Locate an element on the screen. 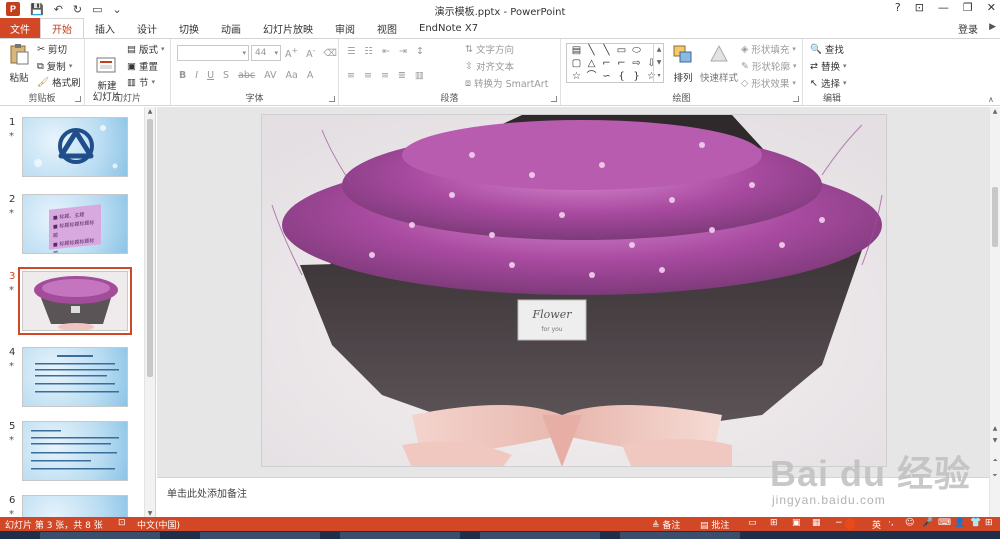 The width and height of the screenshot is (1000, 539). copy-button: ⧉ 复制 ▾ is located at coordinates (55, 66).